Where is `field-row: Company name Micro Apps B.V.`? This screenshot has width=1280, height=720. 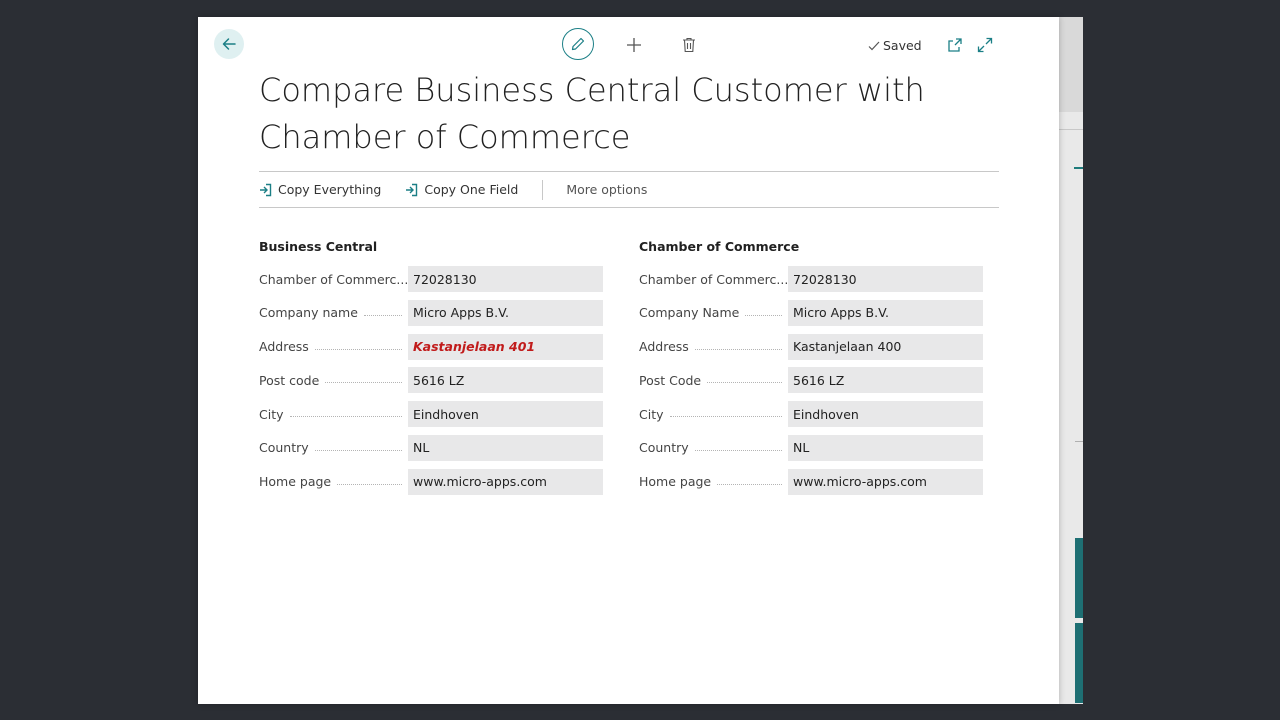 field-row: Company name Micro Apps B.V. is located at coordinates (432, 312).